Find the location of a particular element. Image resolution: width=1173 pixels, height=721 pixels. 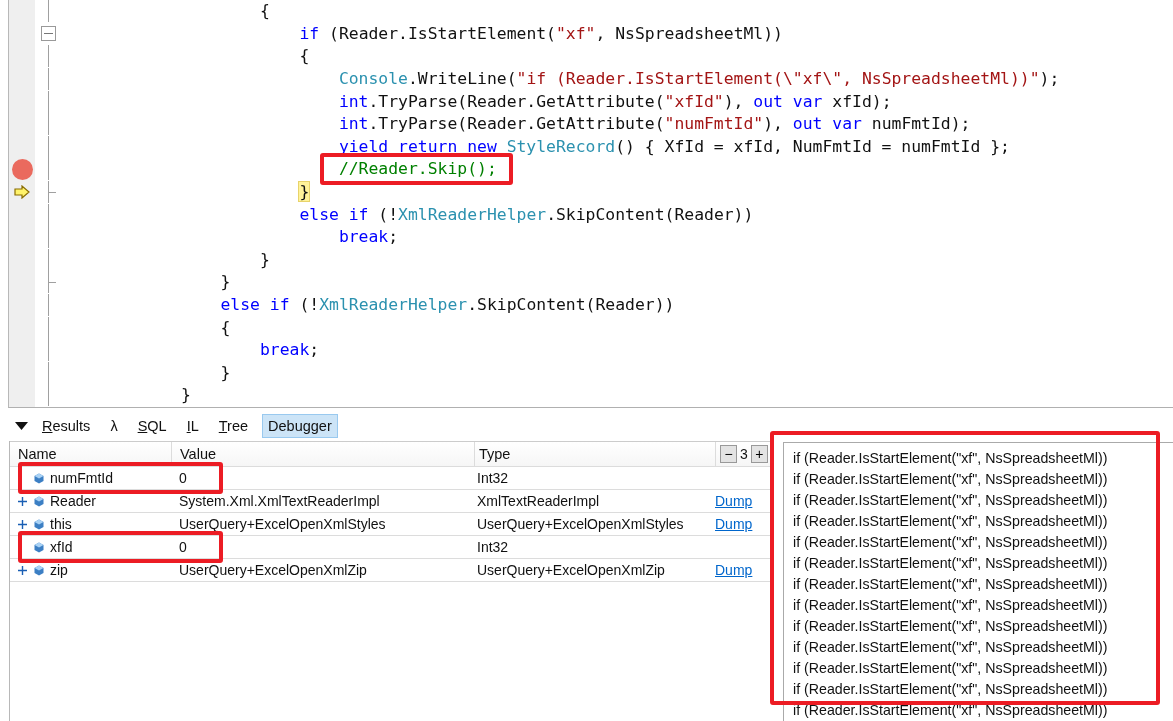

code-line: if (Reader.IsStartElement("xf", NsSpreadsheetMl)) is located at coordinates (541, 33).